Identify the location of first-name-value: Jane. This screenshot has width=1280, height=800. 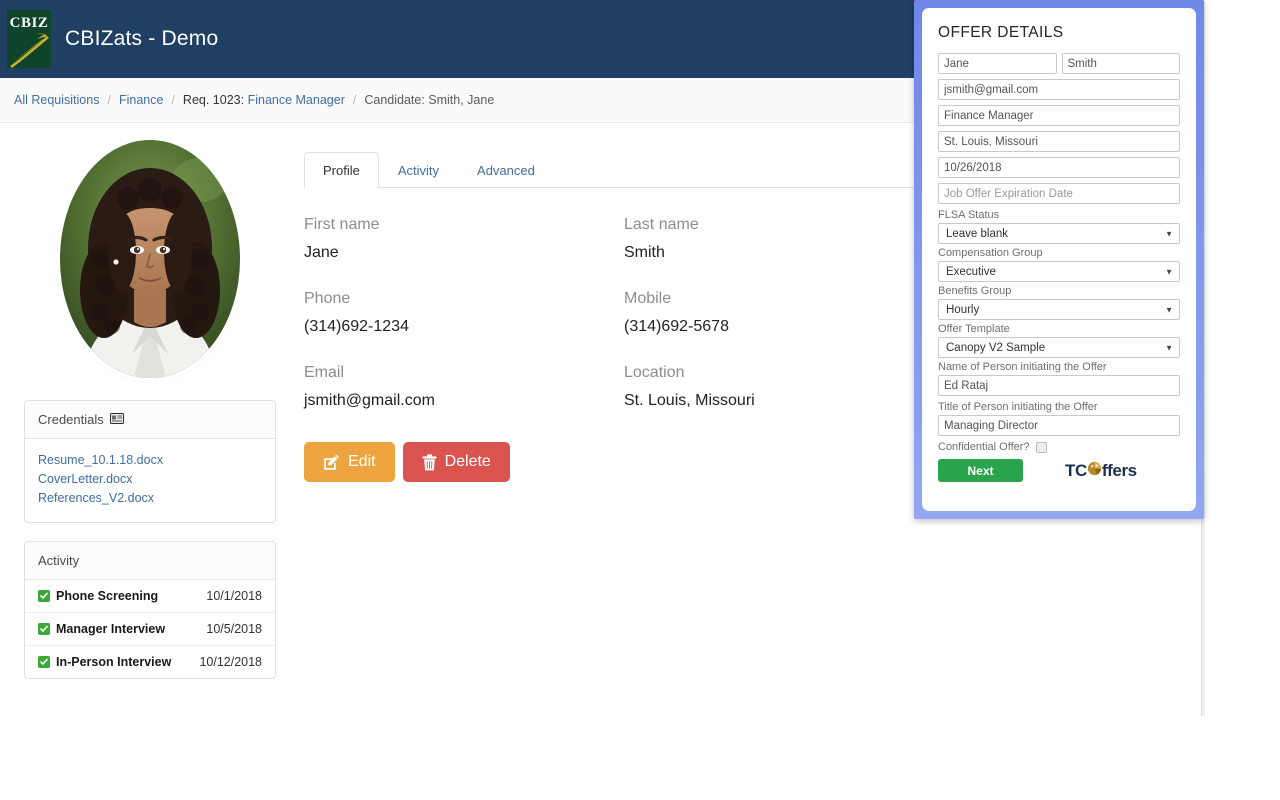
(321, 252).